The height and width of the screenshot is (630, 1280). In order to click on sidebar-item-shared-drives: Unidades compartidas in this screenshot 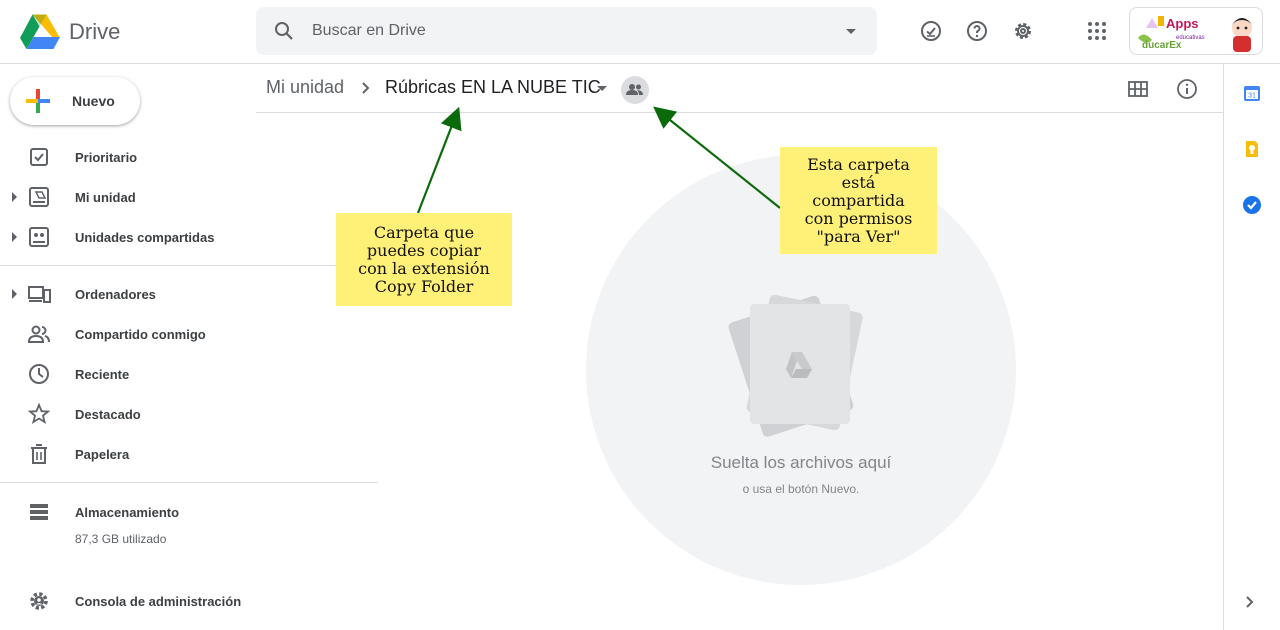, I will do `click(128, 237)`.